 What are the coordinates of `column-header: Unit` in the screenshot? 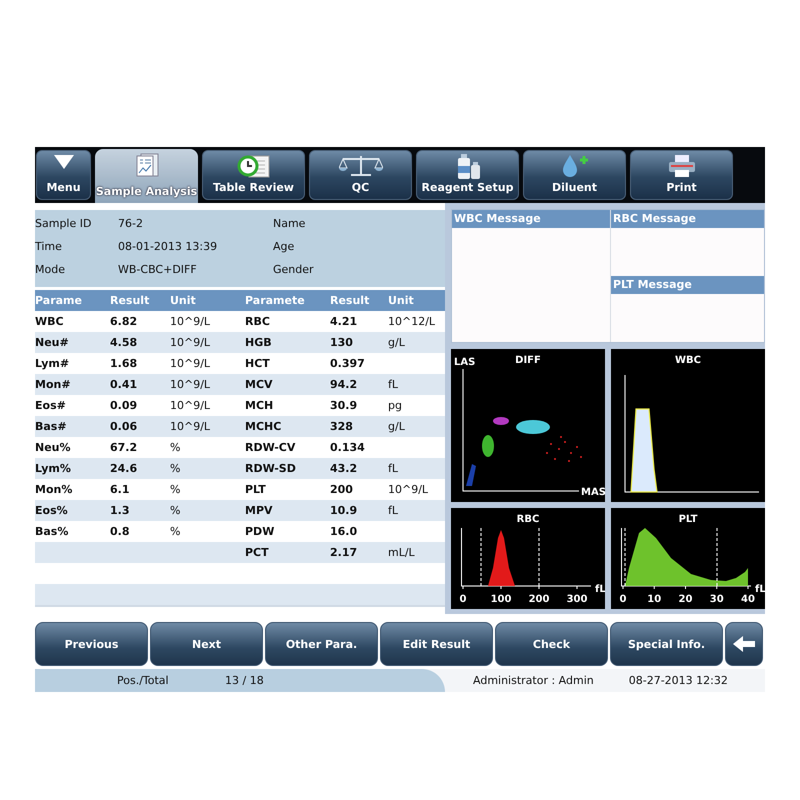 It's located at (416, 300).